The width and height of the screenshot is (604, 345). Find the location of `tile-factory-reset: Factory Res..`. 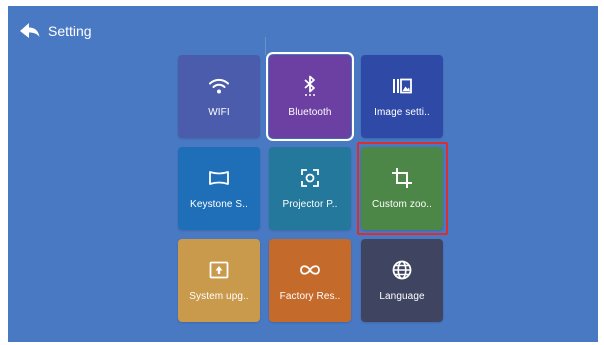

tile-factory-reset: Factory Res.. is located at coordinates (310, 280).